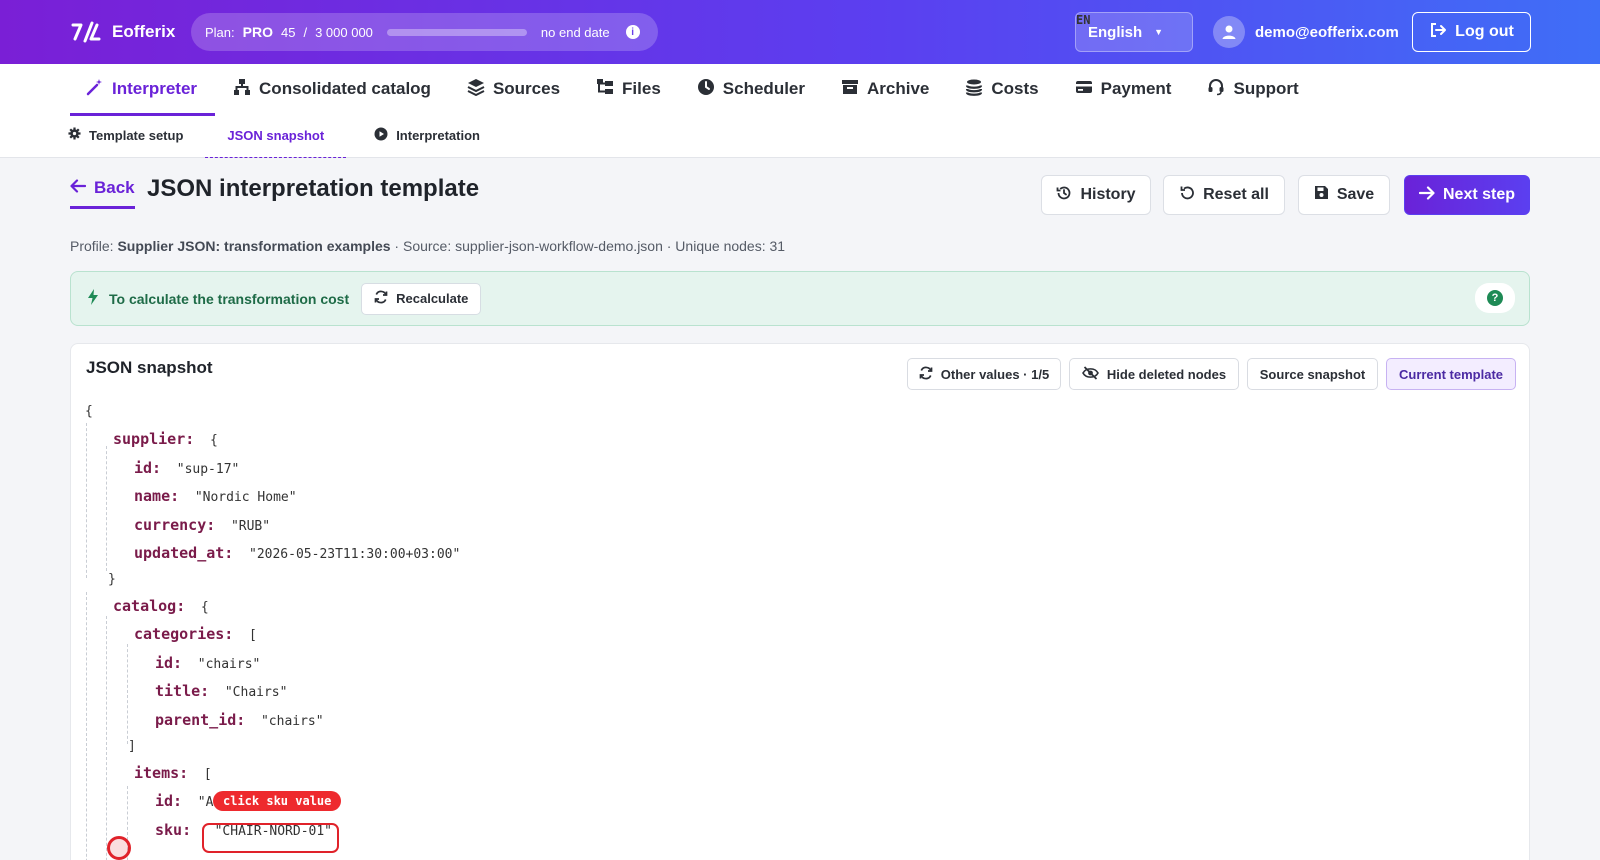 The height and width of the screenshot is (860, 1600). Describe the element at coordinates (628, 89) in the screenshot. I see `nav-files: Files` at that location.